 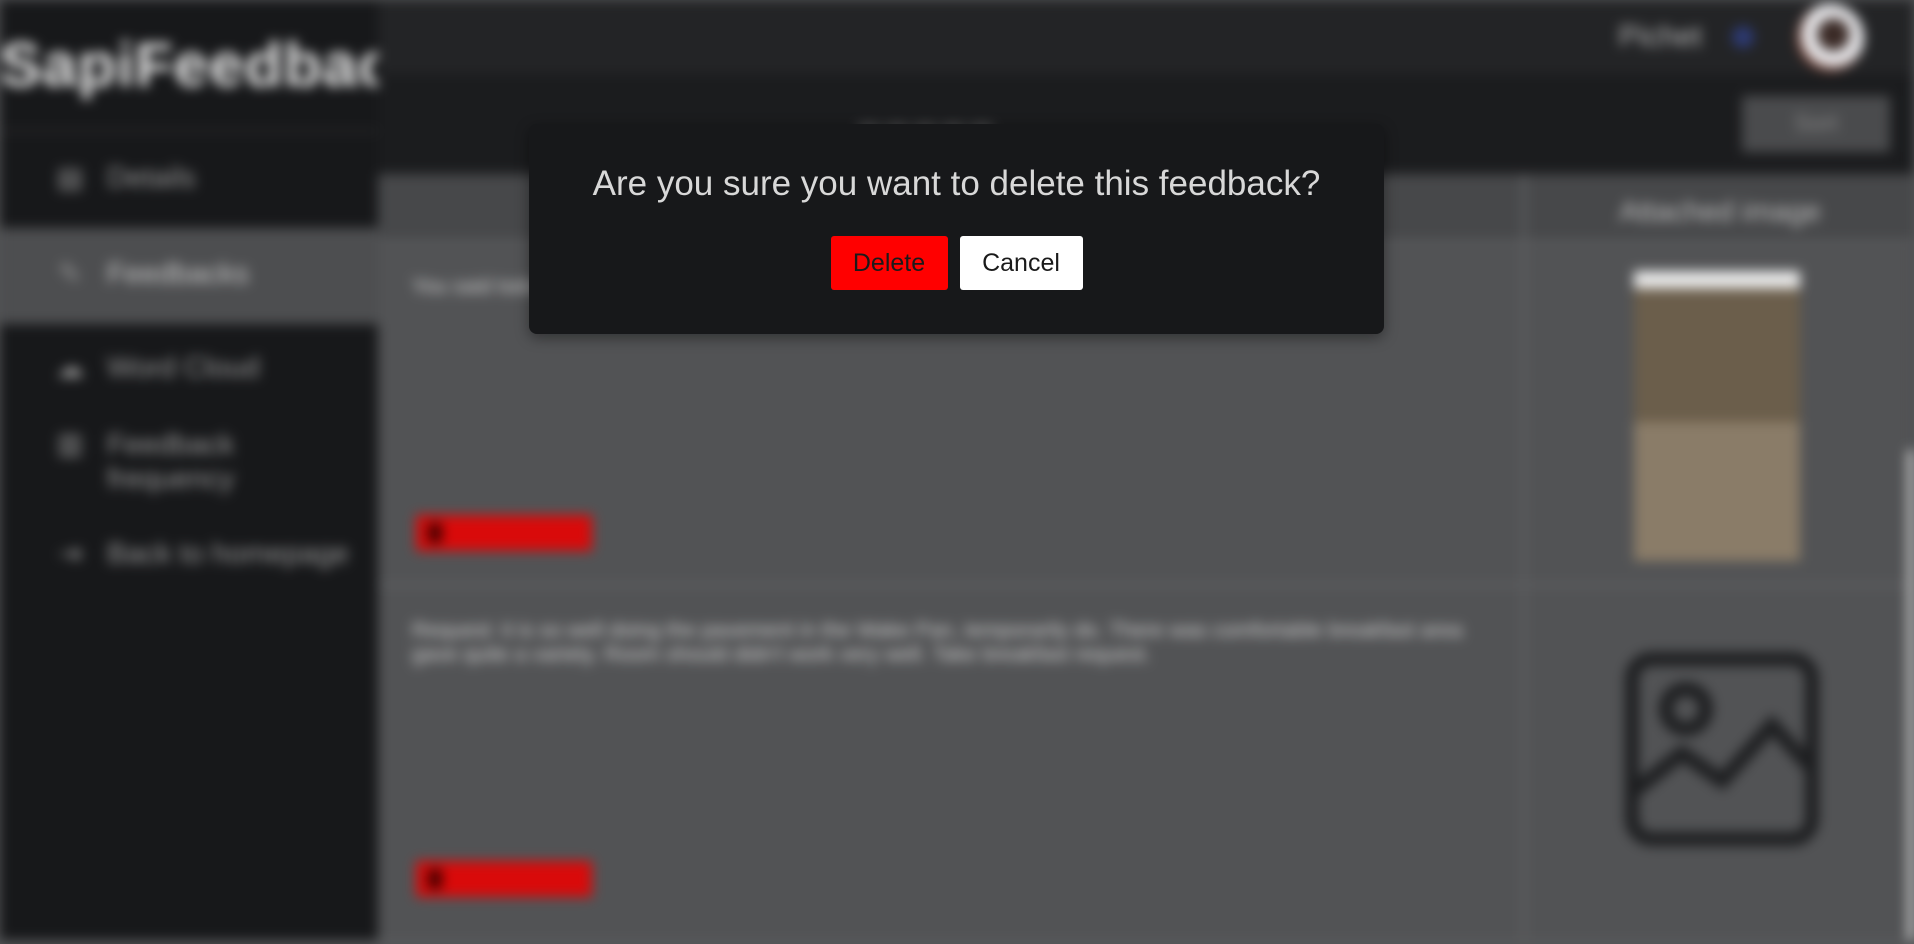 I want to click on notification-icon, so click(x=1743, y=37).